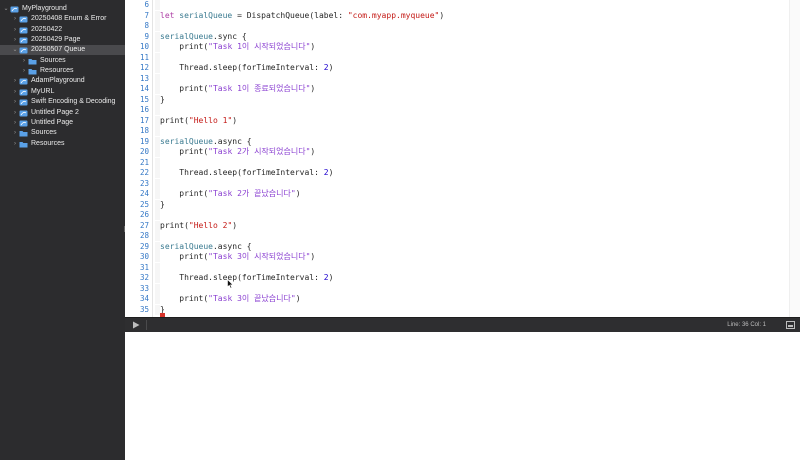  What do you see at coordinates (203, 37) in the screenshot?
I see `code-line: serialQueue.sync {` at bounding box center [203, 37].